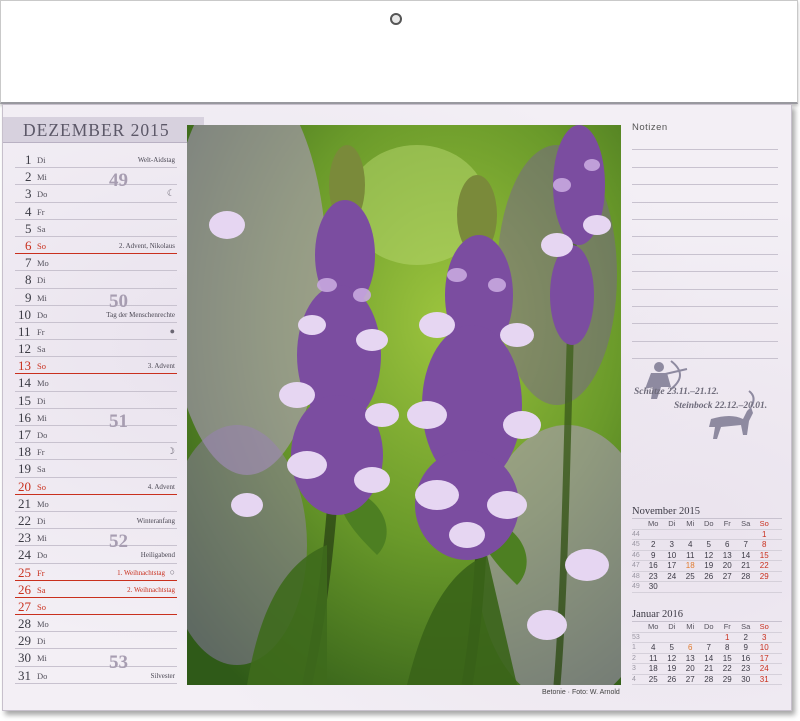 This screenshot has height=721, width=800. I want to click on notes-area, so click(705, 246).